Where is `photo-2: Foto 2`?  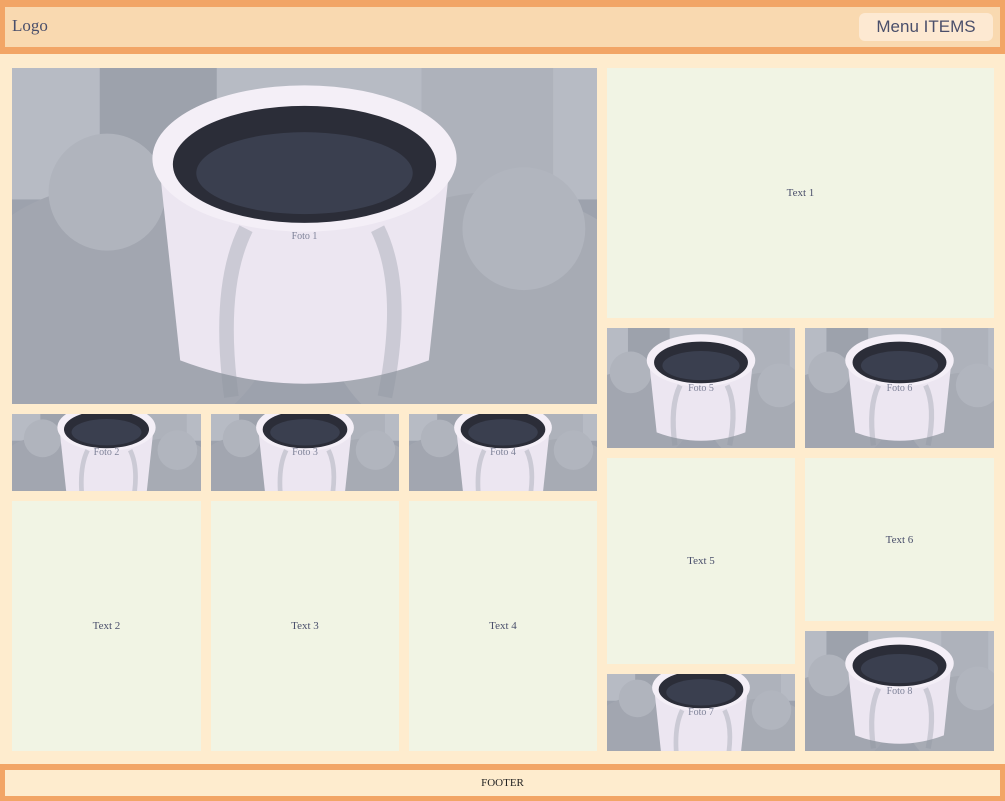
photo-2: Foto 2 is located at coordinates (106, 452).